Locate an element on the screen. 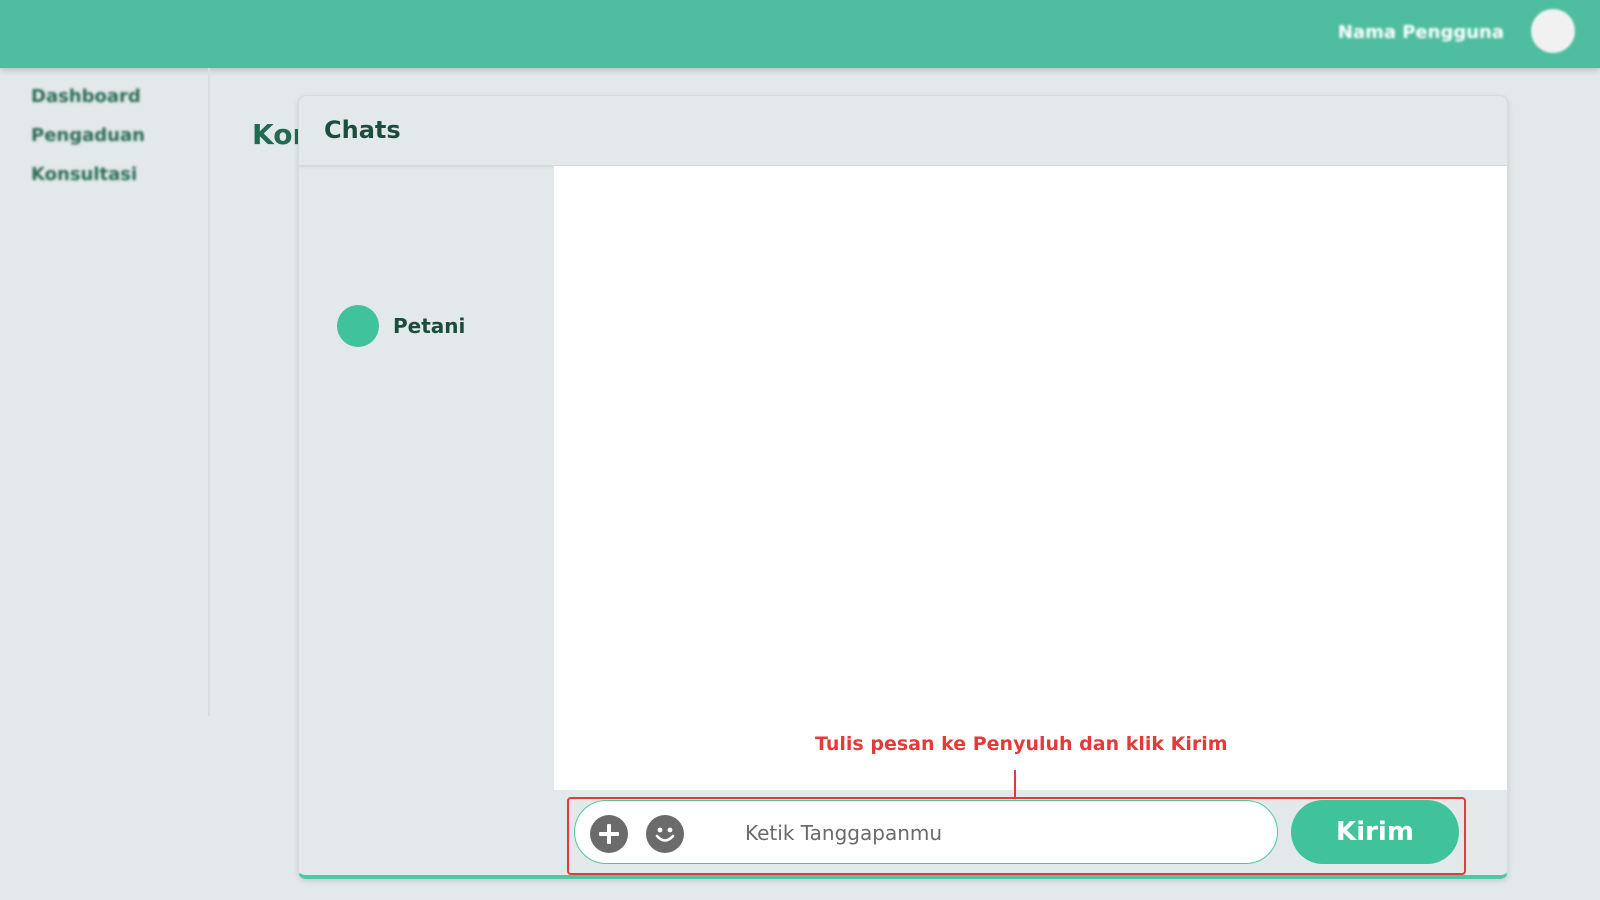 This screenshot has height=900, width=1600. contact-name: Petani is located at coordinates (429, 326).